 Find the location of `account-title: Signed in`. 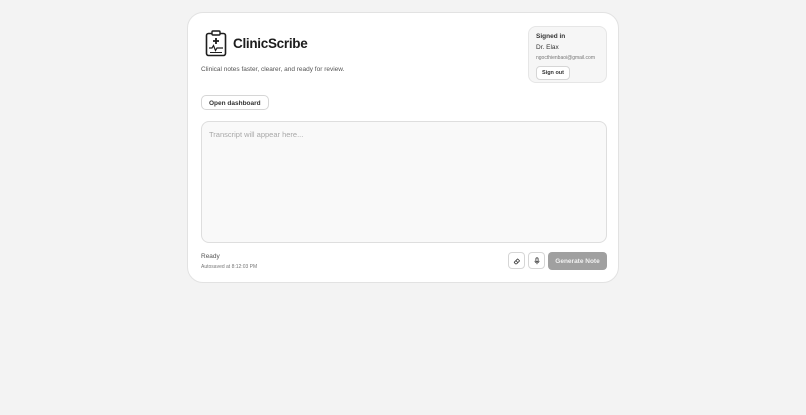

account-title: Signed in is located at coordinates (551, 36).